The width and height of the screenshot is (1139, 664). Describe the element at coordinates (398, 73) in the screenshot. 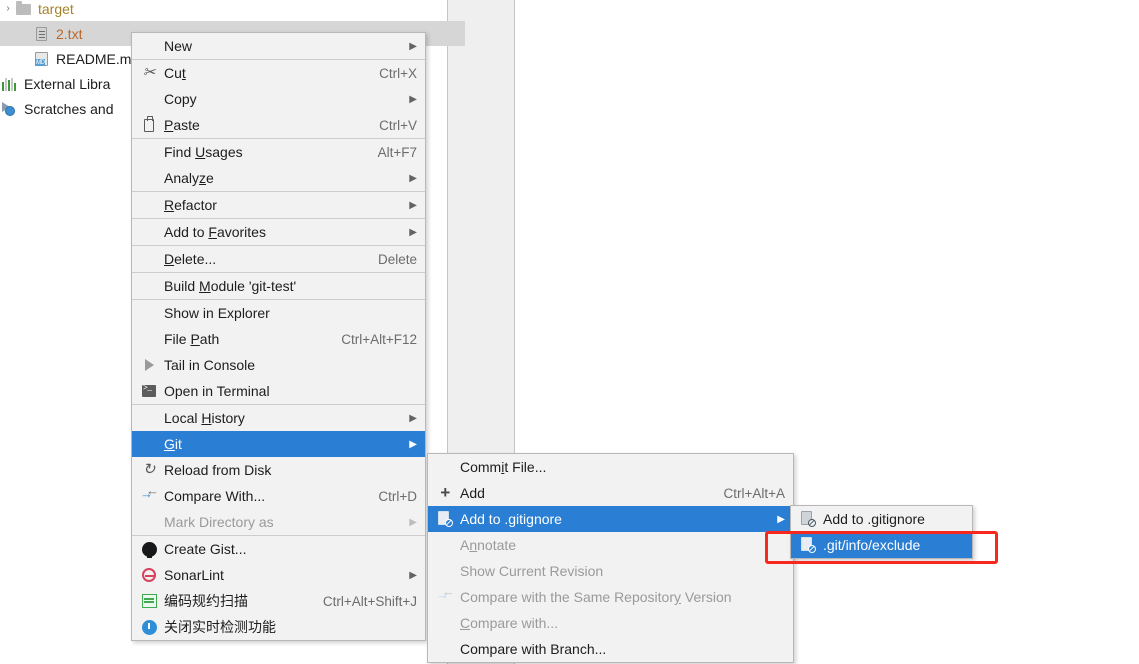

I see `menu-item-shortcut: Ctrl+X` at that location.